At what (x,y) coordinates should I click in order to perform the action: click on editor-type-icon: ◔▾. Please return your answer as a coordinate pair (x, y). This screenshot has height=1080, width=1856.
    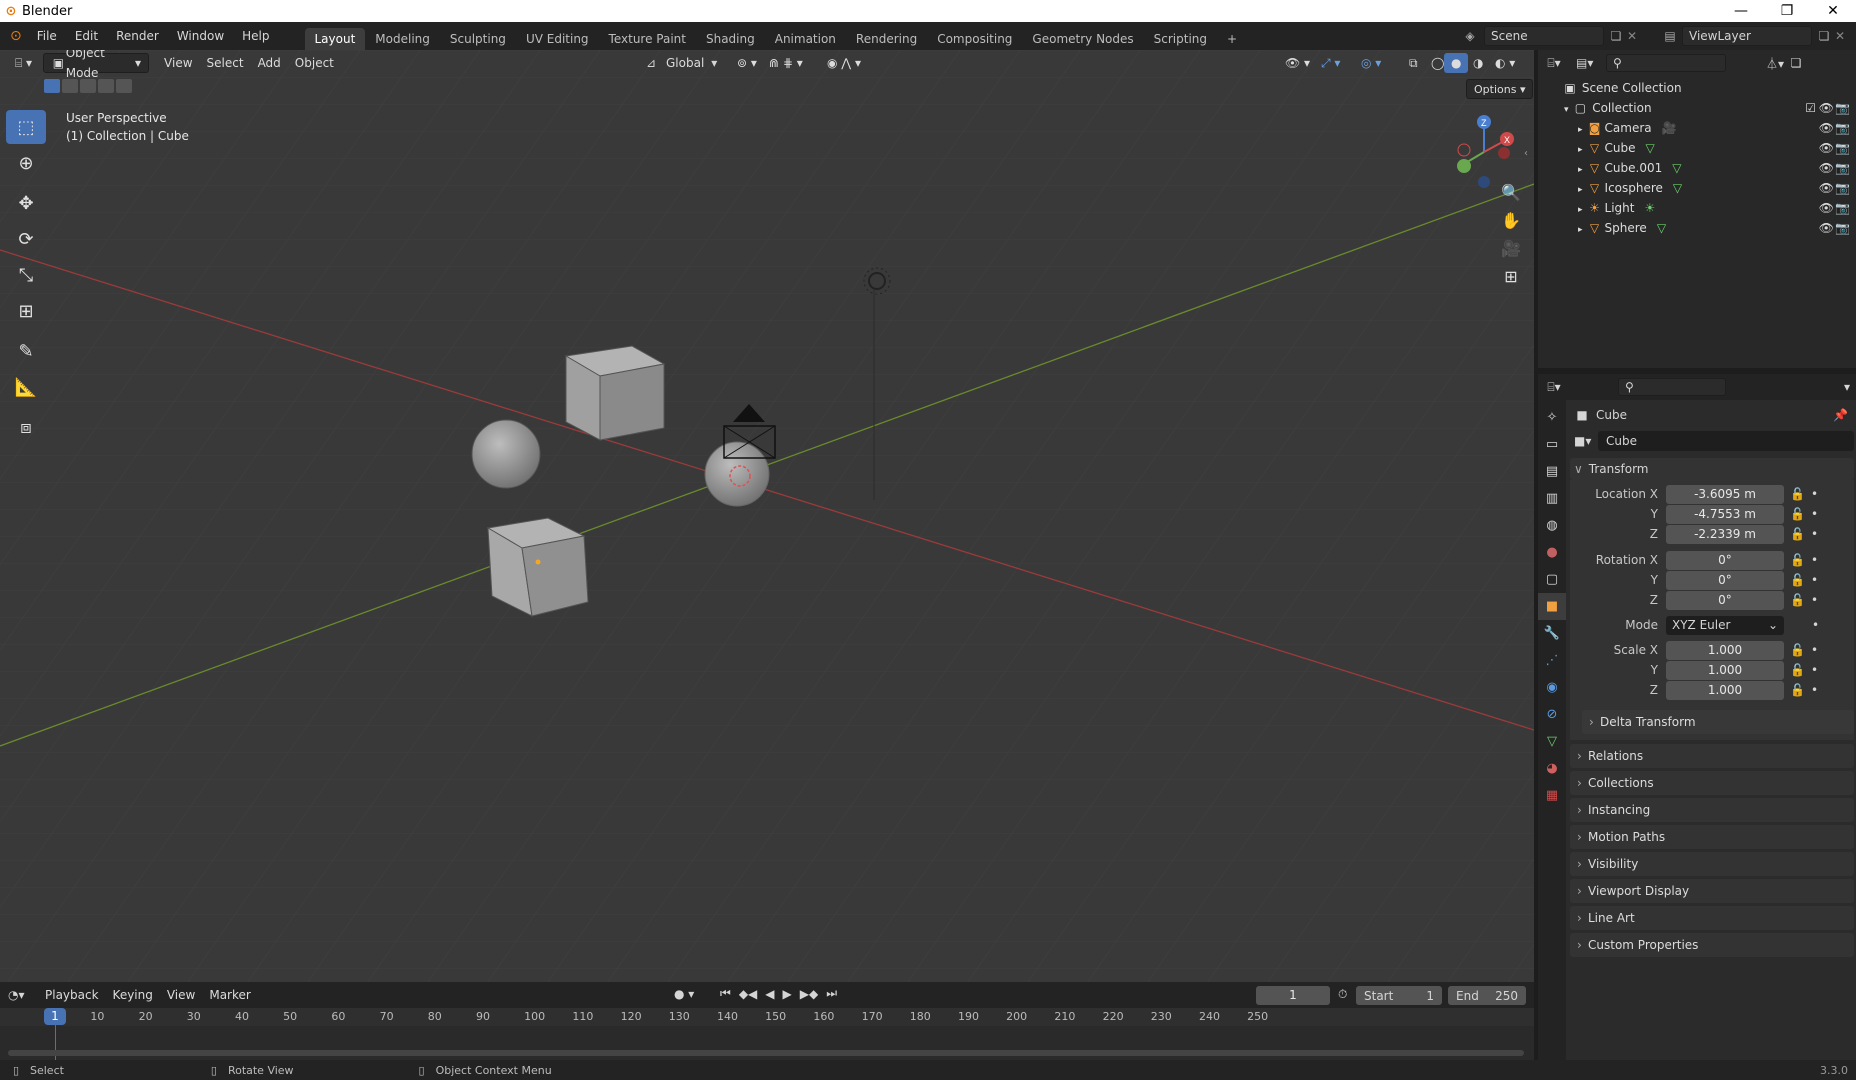
    Looking at the image, I should click on (16, 995).